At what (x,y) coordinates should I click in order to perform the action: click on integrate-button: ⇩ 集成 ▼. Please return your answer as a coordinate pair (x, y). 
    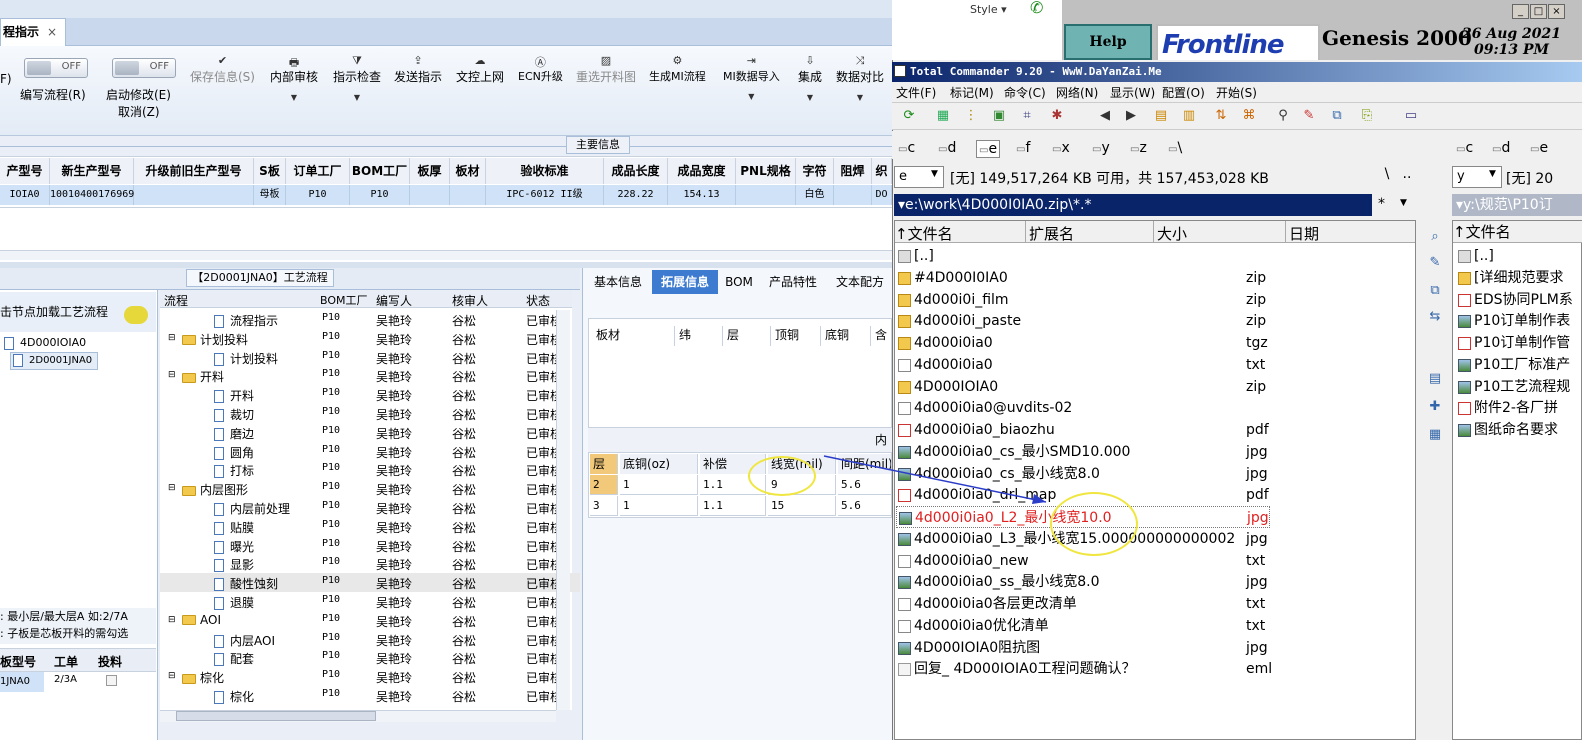
    Looking at the image, I should click on (810, 78).